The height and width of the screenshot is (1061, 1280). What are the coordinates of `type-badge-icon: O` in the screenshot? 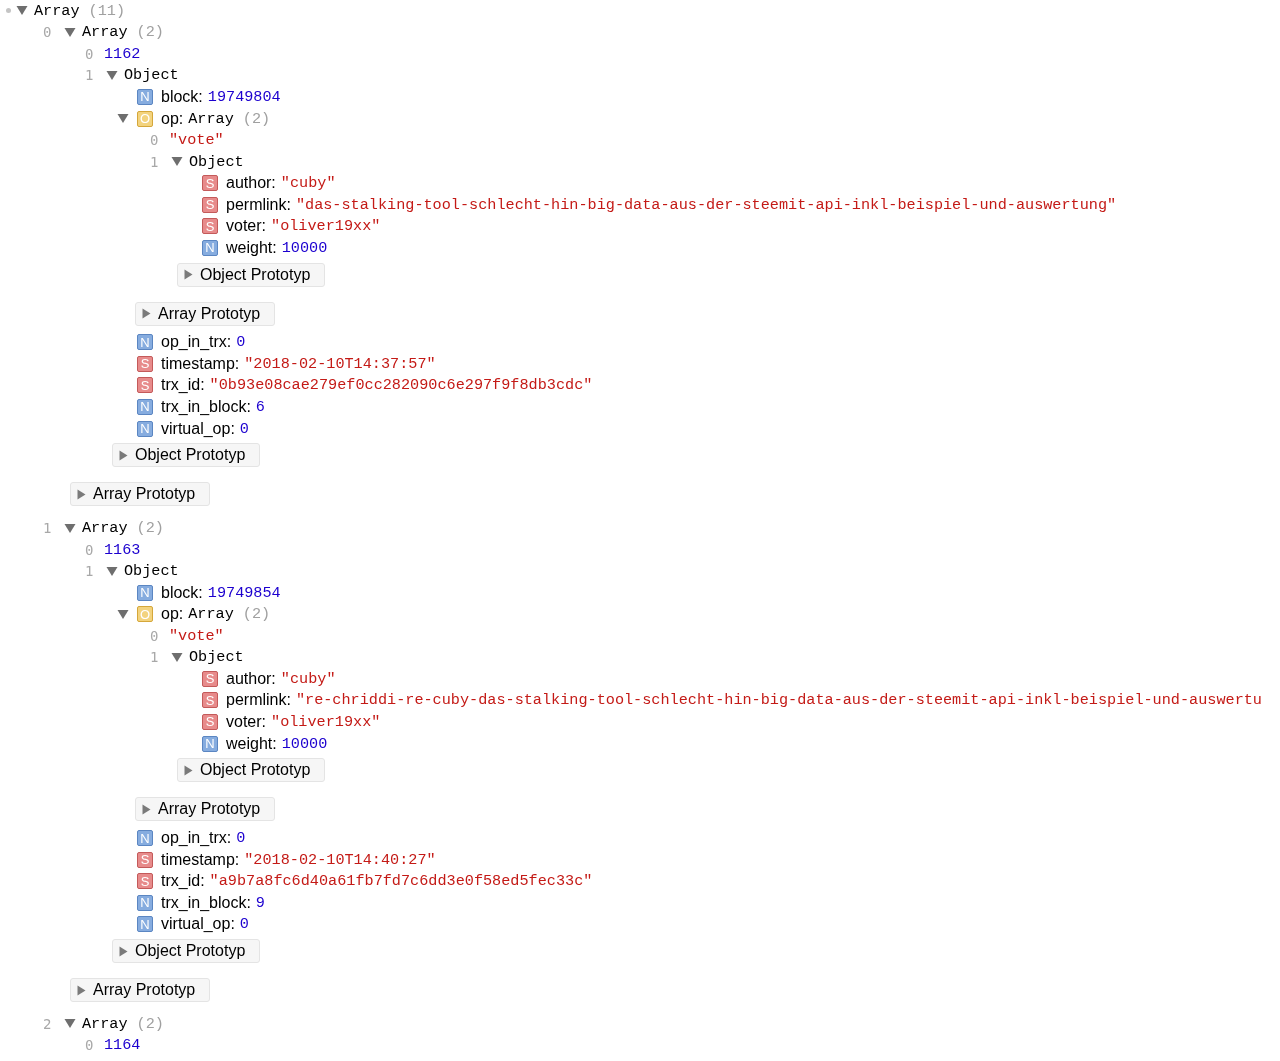 It's located at (145, 118).